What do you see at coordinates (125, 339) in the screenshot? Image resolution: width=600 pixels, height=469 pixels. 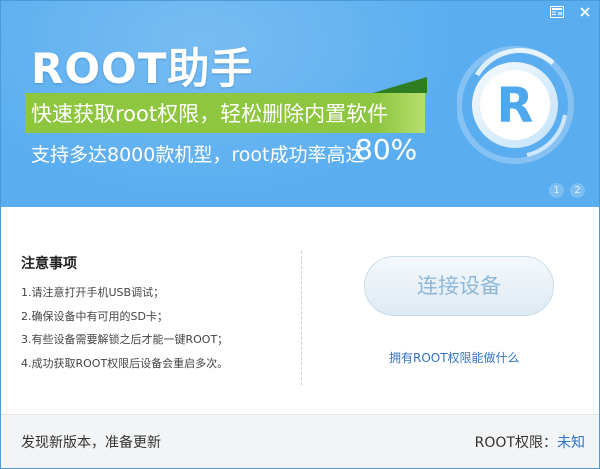 I see `list-item: 3.有些设备需要解锁之后才能一键ROOT；` at bounding box center [125, 339].